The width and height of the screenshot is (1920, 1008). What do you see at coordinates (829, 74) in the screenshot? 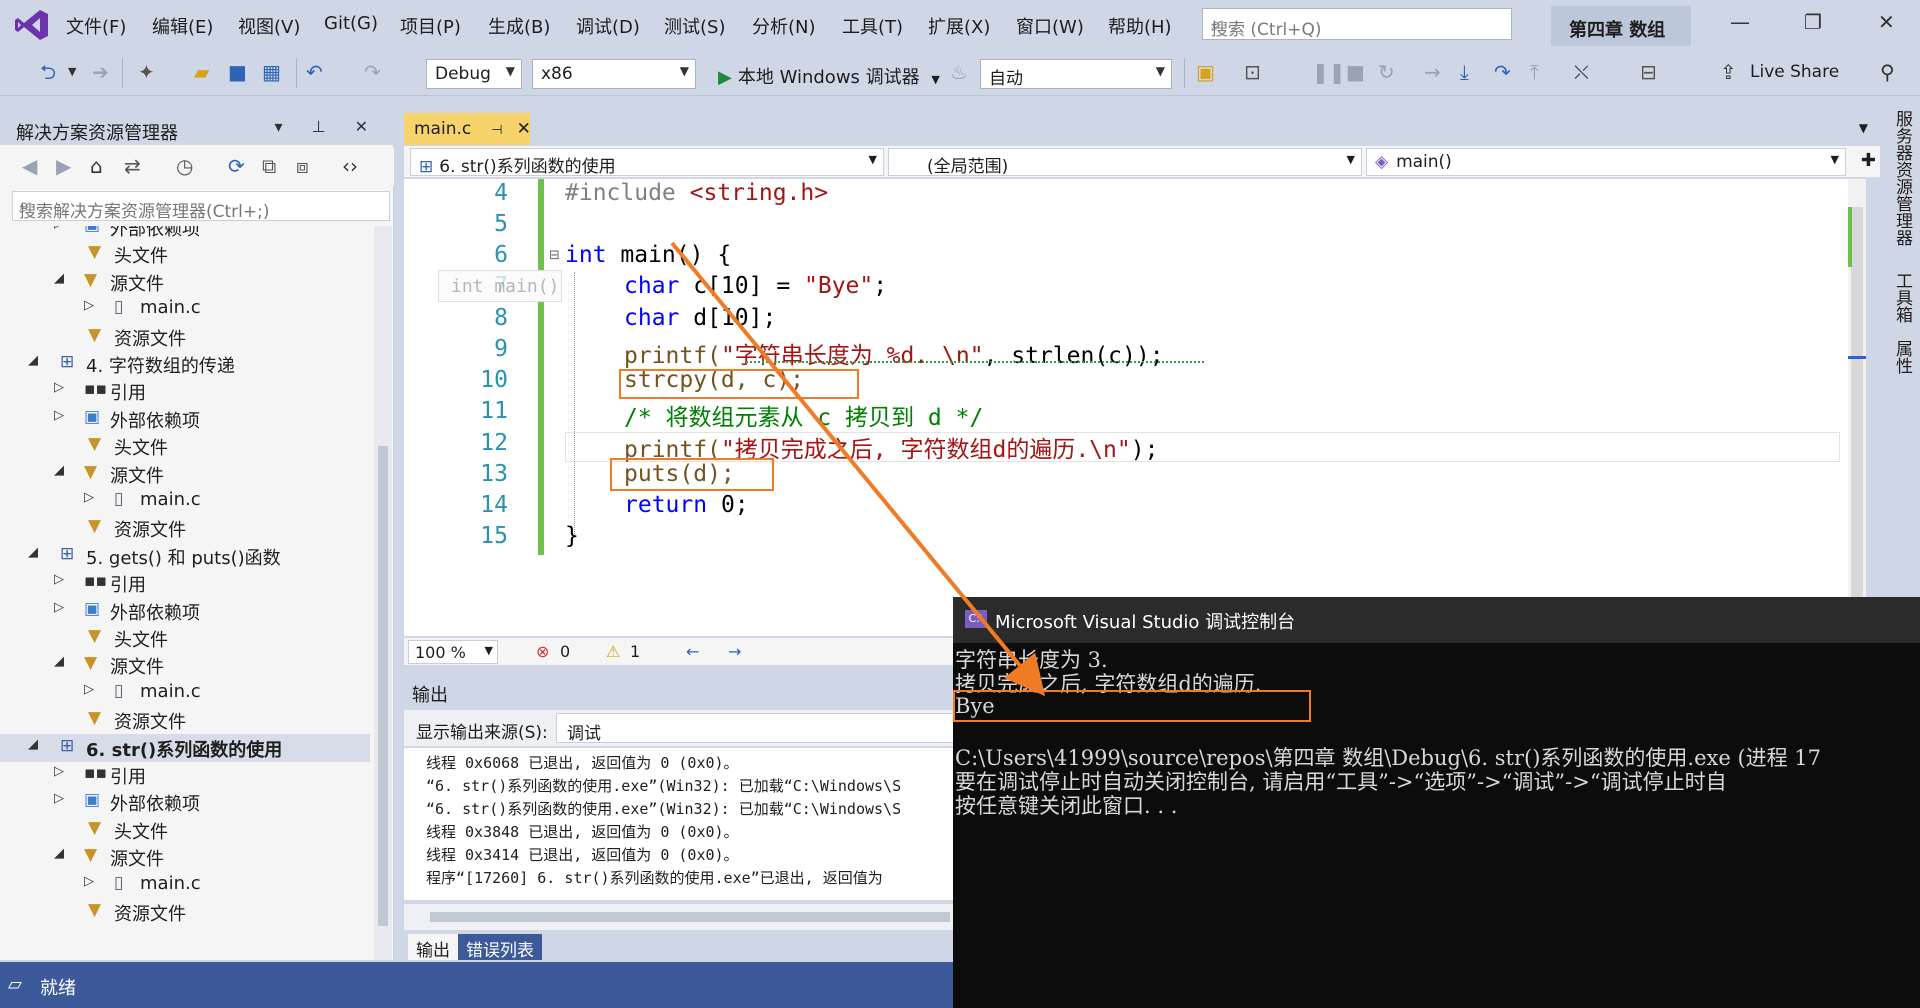
I see `run-debugger-button: ▶ 本地 Windows 调试器 ▼` at bounding box center [829, 74].